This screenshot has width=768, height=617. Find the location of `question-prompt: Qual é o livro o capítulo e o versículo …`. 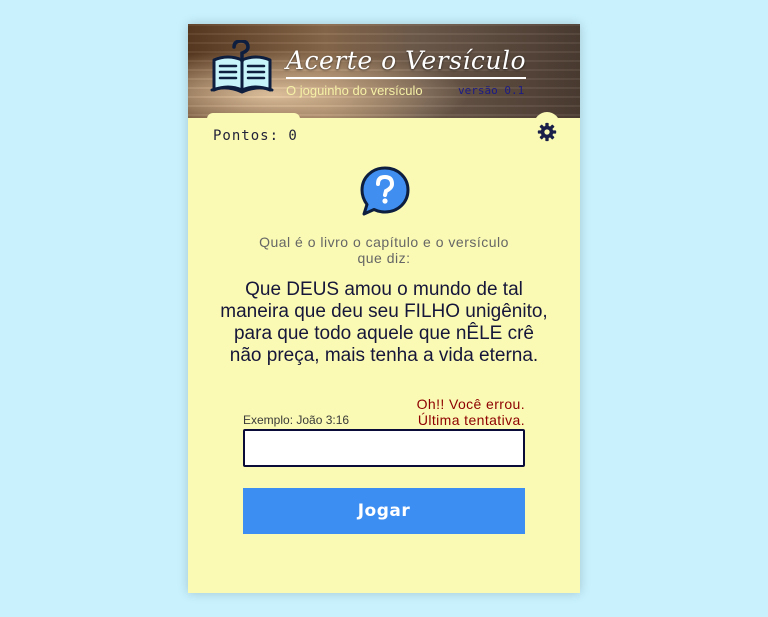

question-prompt: Qual é o livro o capítulo e o versículo … is located at coordinates (384, 250).